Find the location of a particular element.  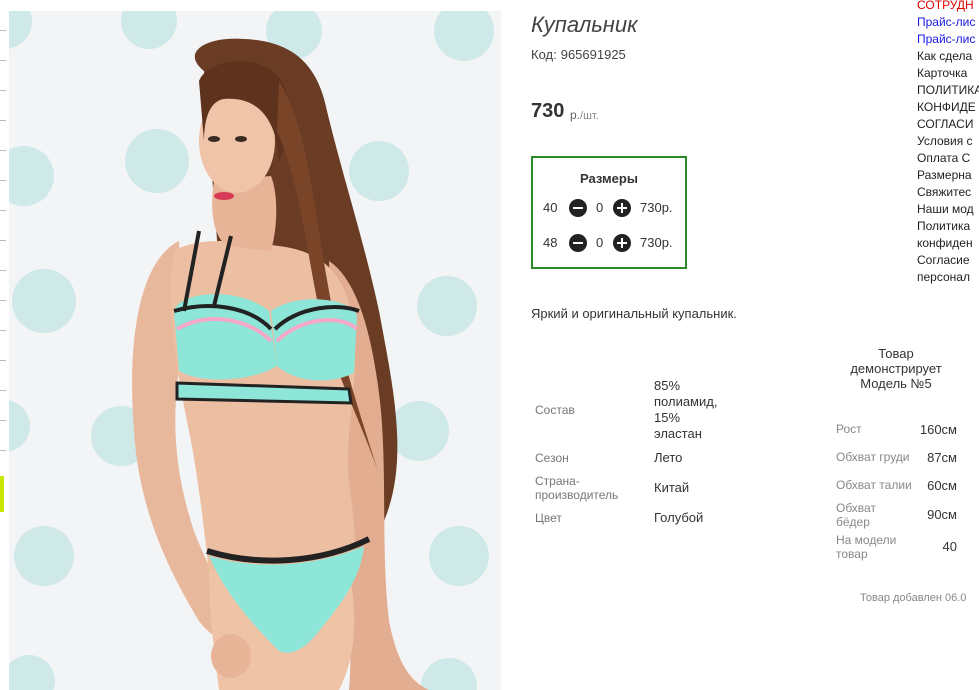

model-waist-value: 60см is located at coordinates (942, 485).